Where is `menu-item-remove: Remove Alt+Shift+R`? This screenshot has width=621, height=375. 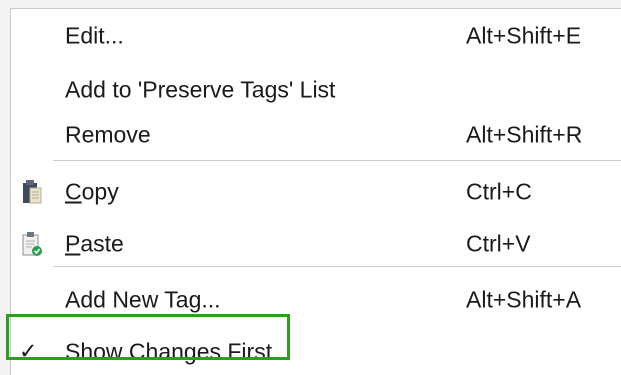
menu-item-remove: Remove Alt+Shift+R is located at coordinates (316, 135).